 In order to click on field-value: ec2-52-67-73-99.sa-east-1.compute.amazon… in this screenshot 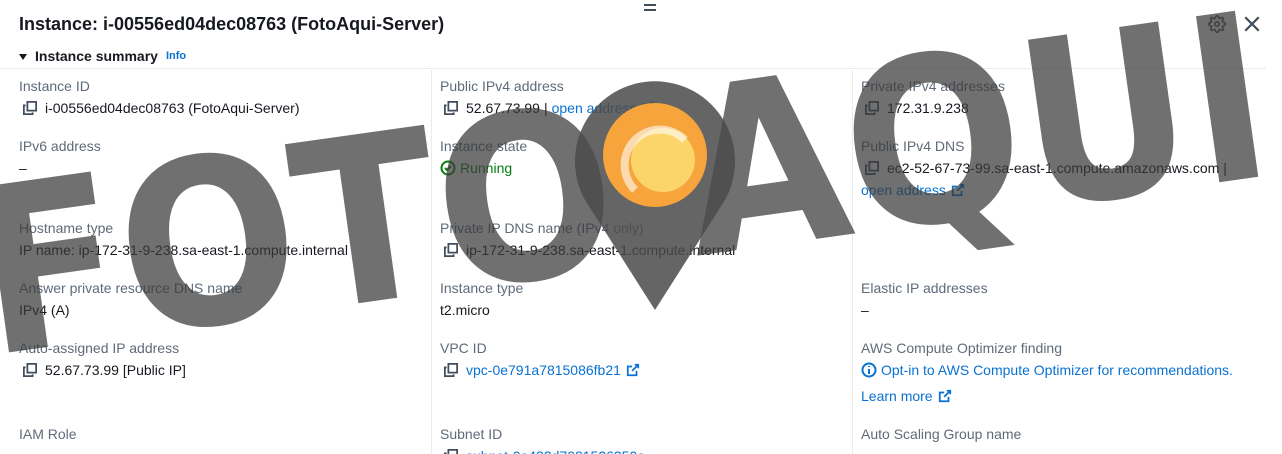, I will do `click(1053, 168)`.